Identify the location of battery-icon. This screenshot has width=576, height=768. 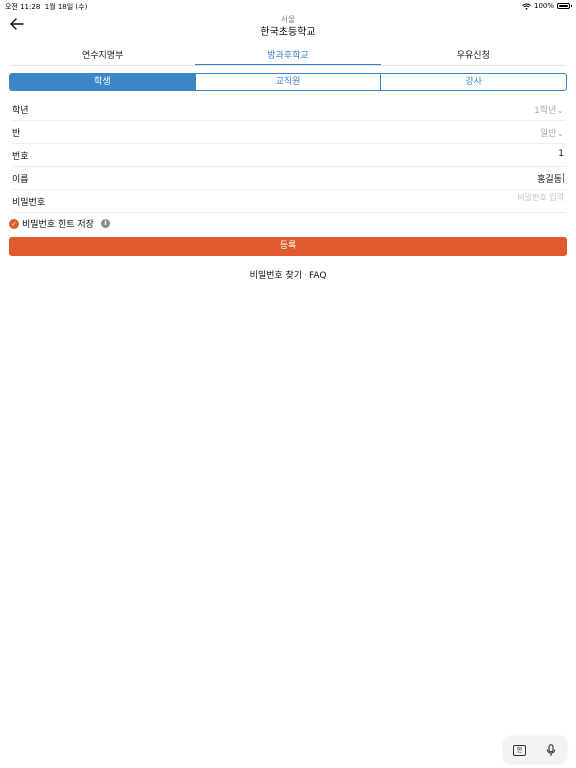
(564, 6).